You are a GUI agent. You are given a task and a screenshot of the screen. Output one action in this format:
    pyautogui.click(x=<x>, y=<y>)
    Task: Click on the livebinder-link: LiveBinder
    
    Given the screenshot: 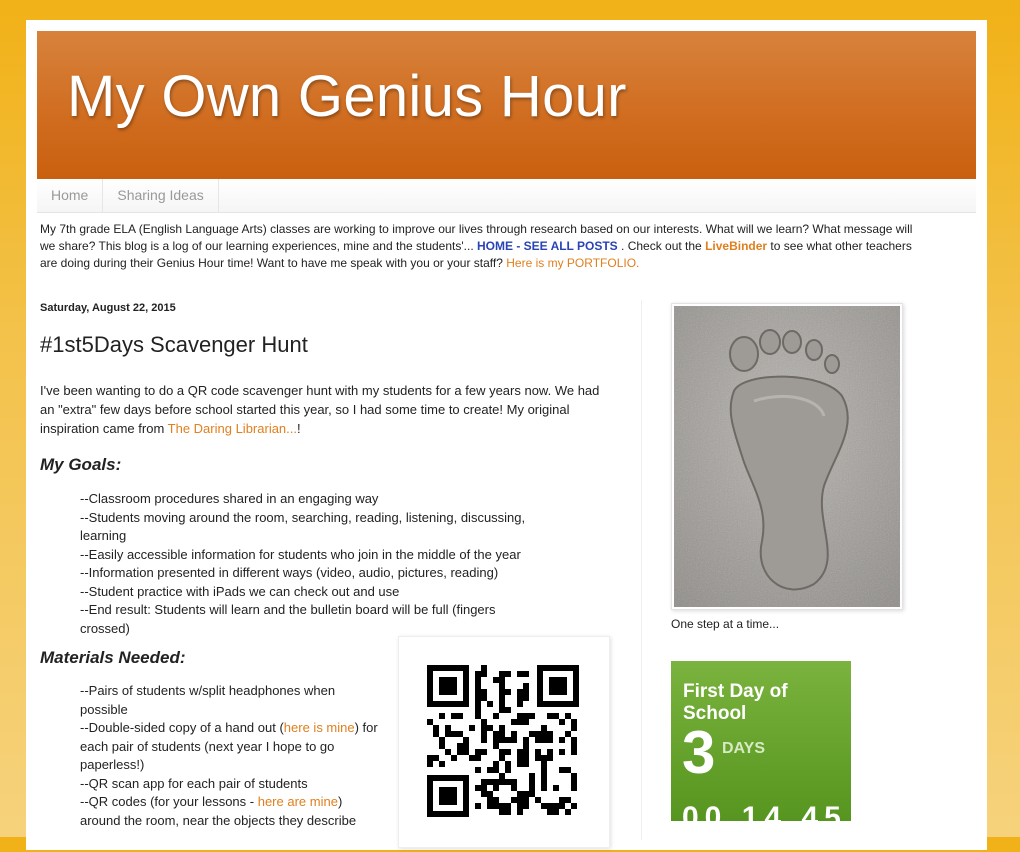 What is the action you would take?
    pyautogui.click(x=736, y=246)
    